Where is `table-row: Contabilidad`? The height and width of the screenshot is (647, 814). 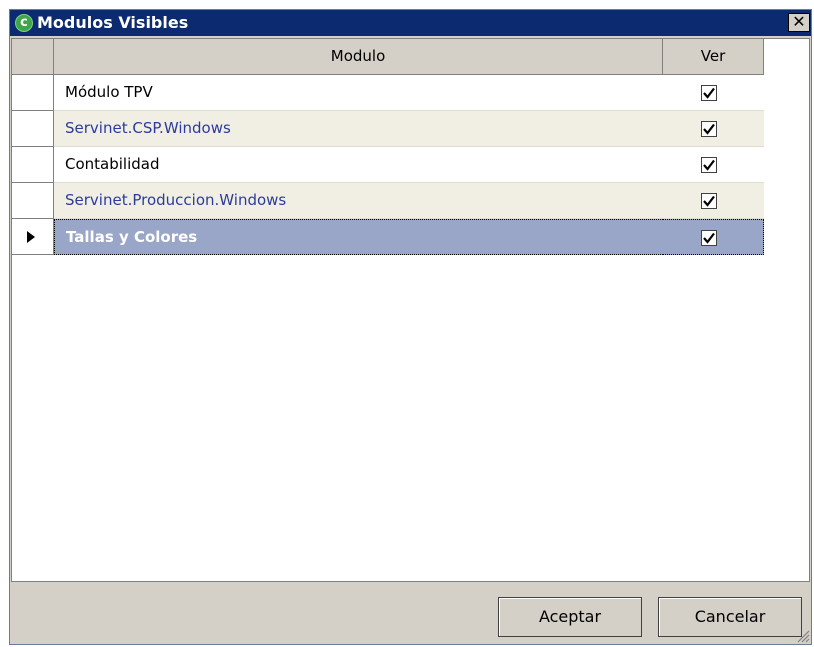
table-row: Contabilidad is located at coordinates (388, 165).